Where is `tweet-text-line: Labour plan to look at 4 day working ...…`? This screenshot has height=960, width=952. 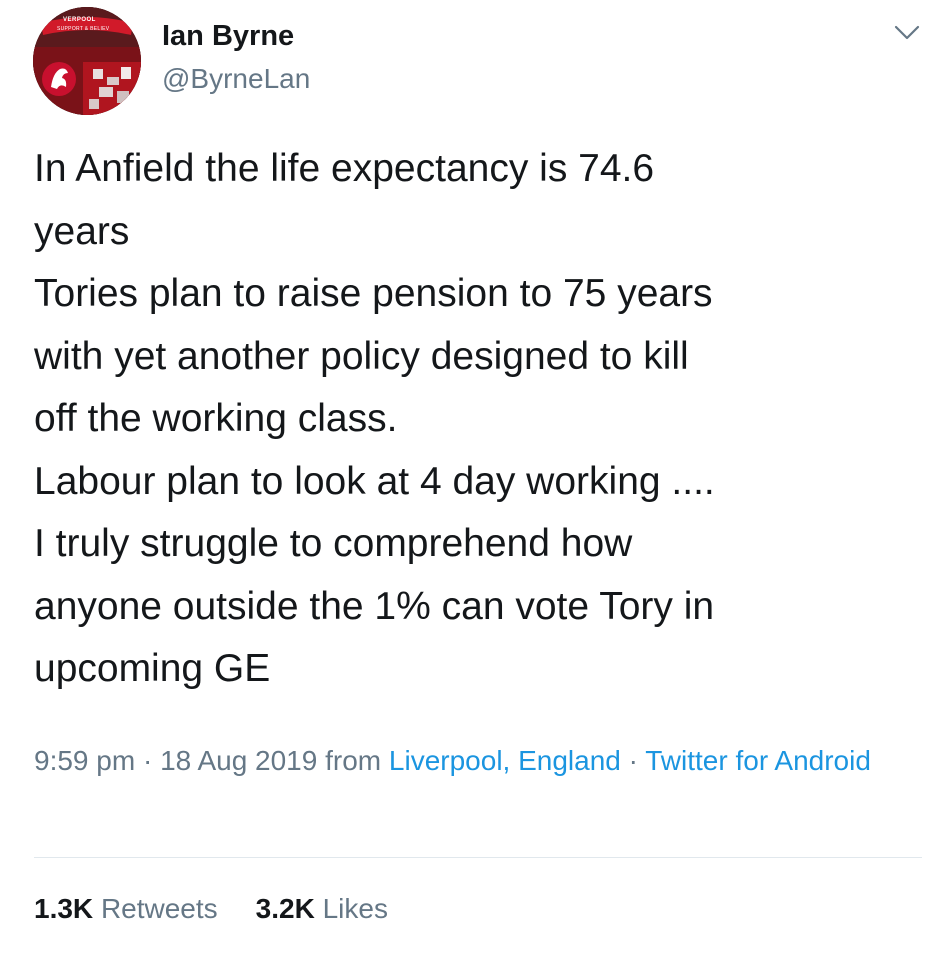 tweet-text-line: Labour plan to look at 4 day working ...… is located at coordinates (374, 481).